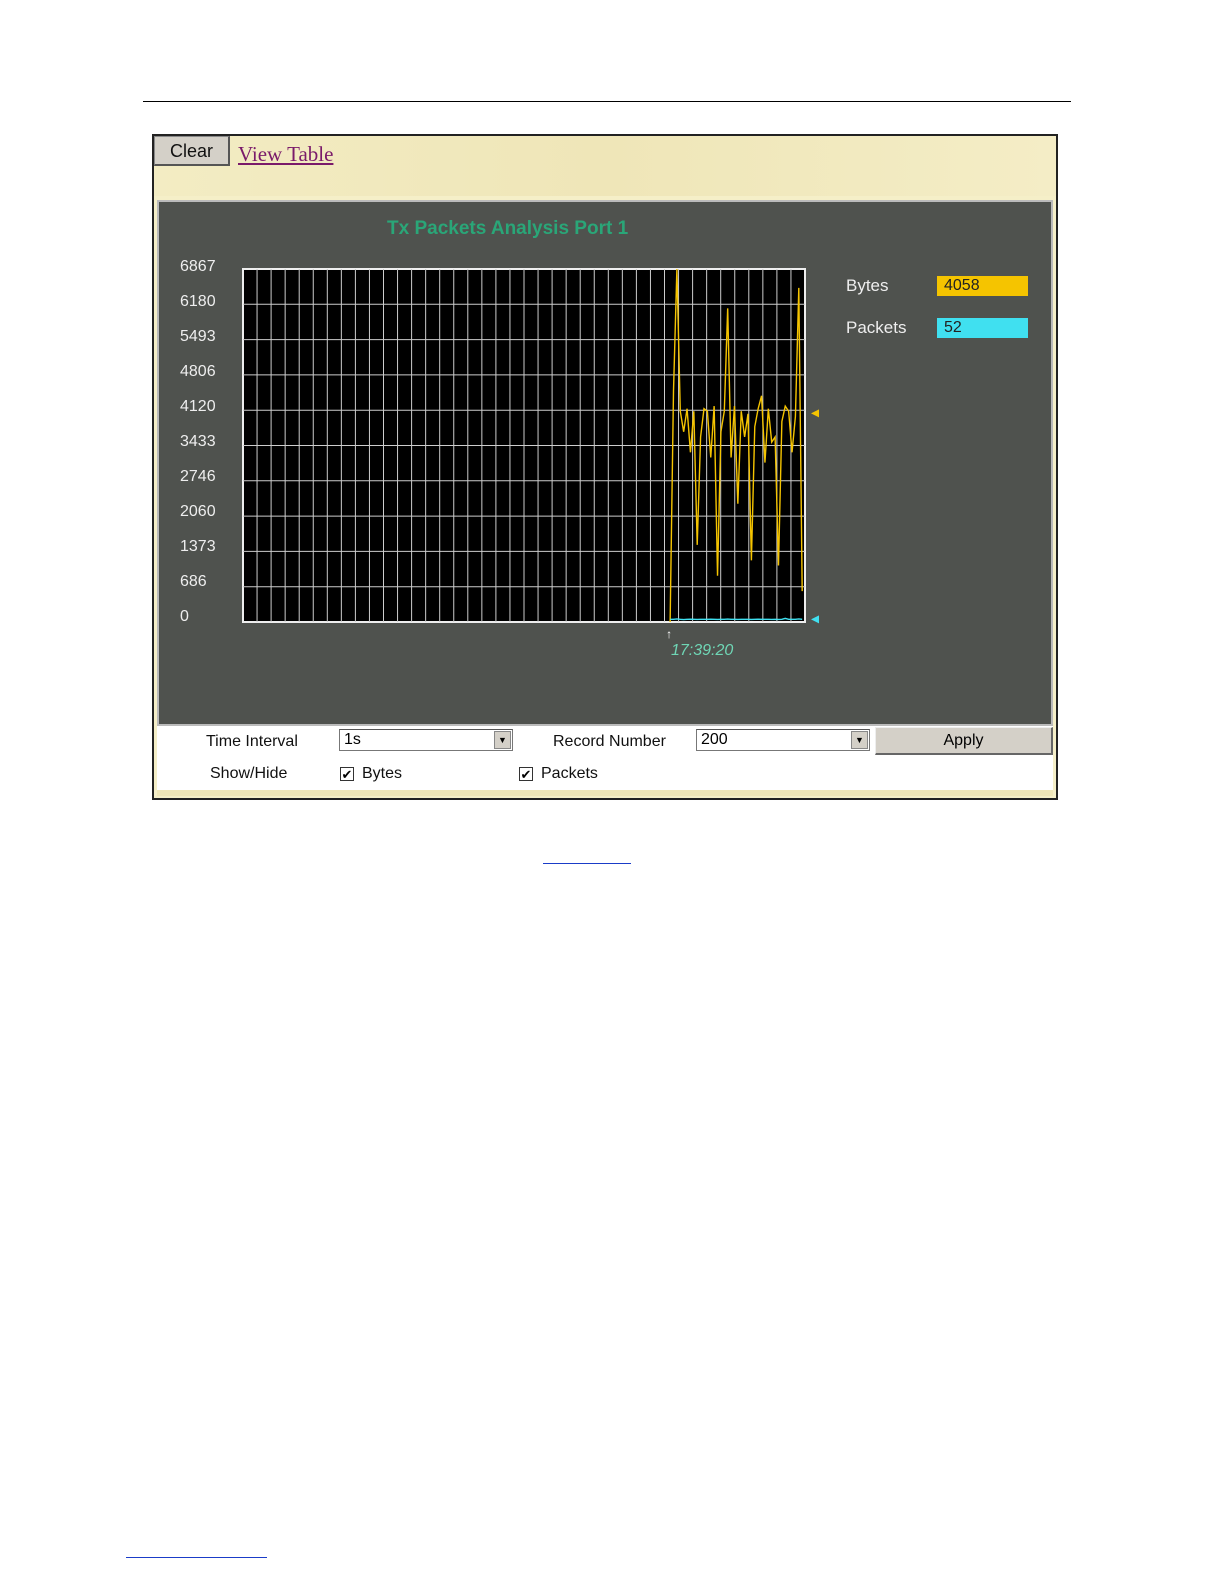 Image resolution: width=1224 pixels, height=1584 pixels. Describe the element at coordinates (669, 634) in the screenshot. I see `start-marker-arrow-icon: ↑` at that location.